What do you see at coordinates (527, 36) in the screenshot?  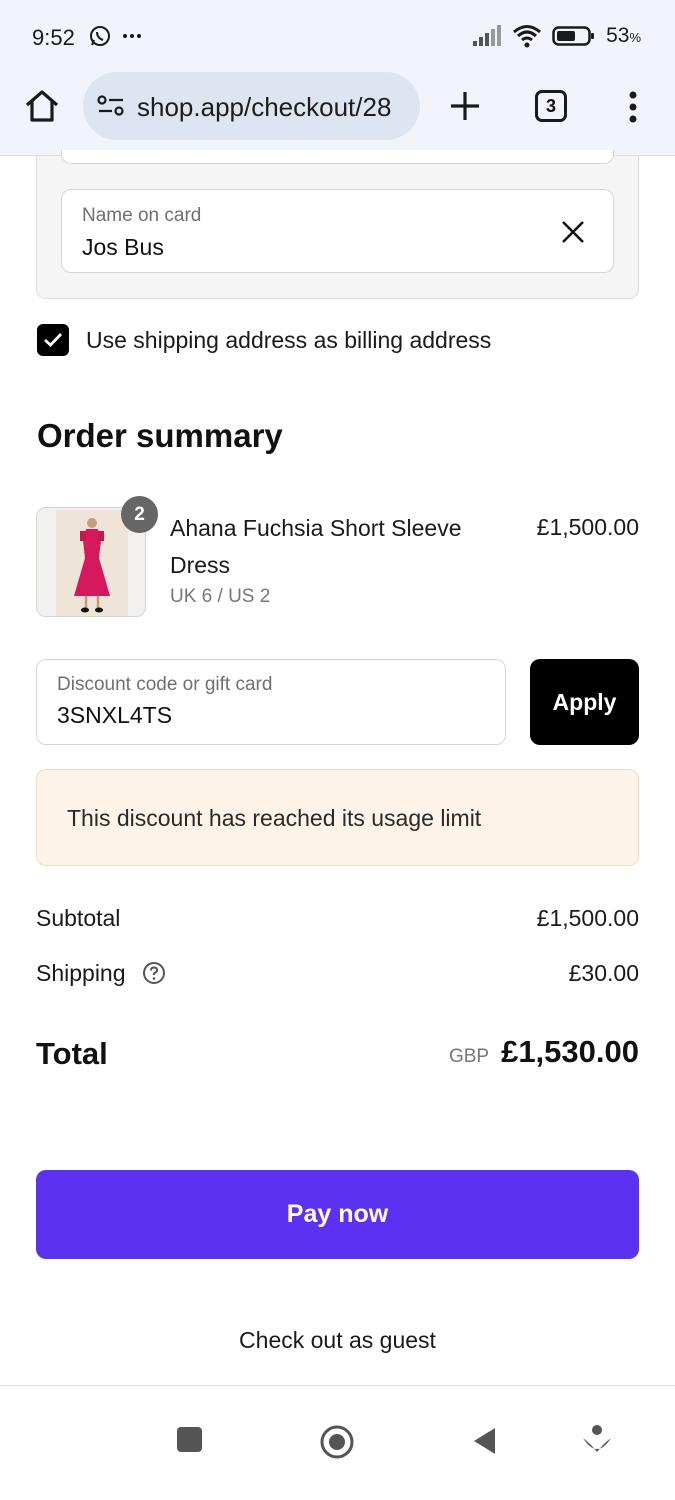 I see `wifi-icon` at bounding box center [527, 36].